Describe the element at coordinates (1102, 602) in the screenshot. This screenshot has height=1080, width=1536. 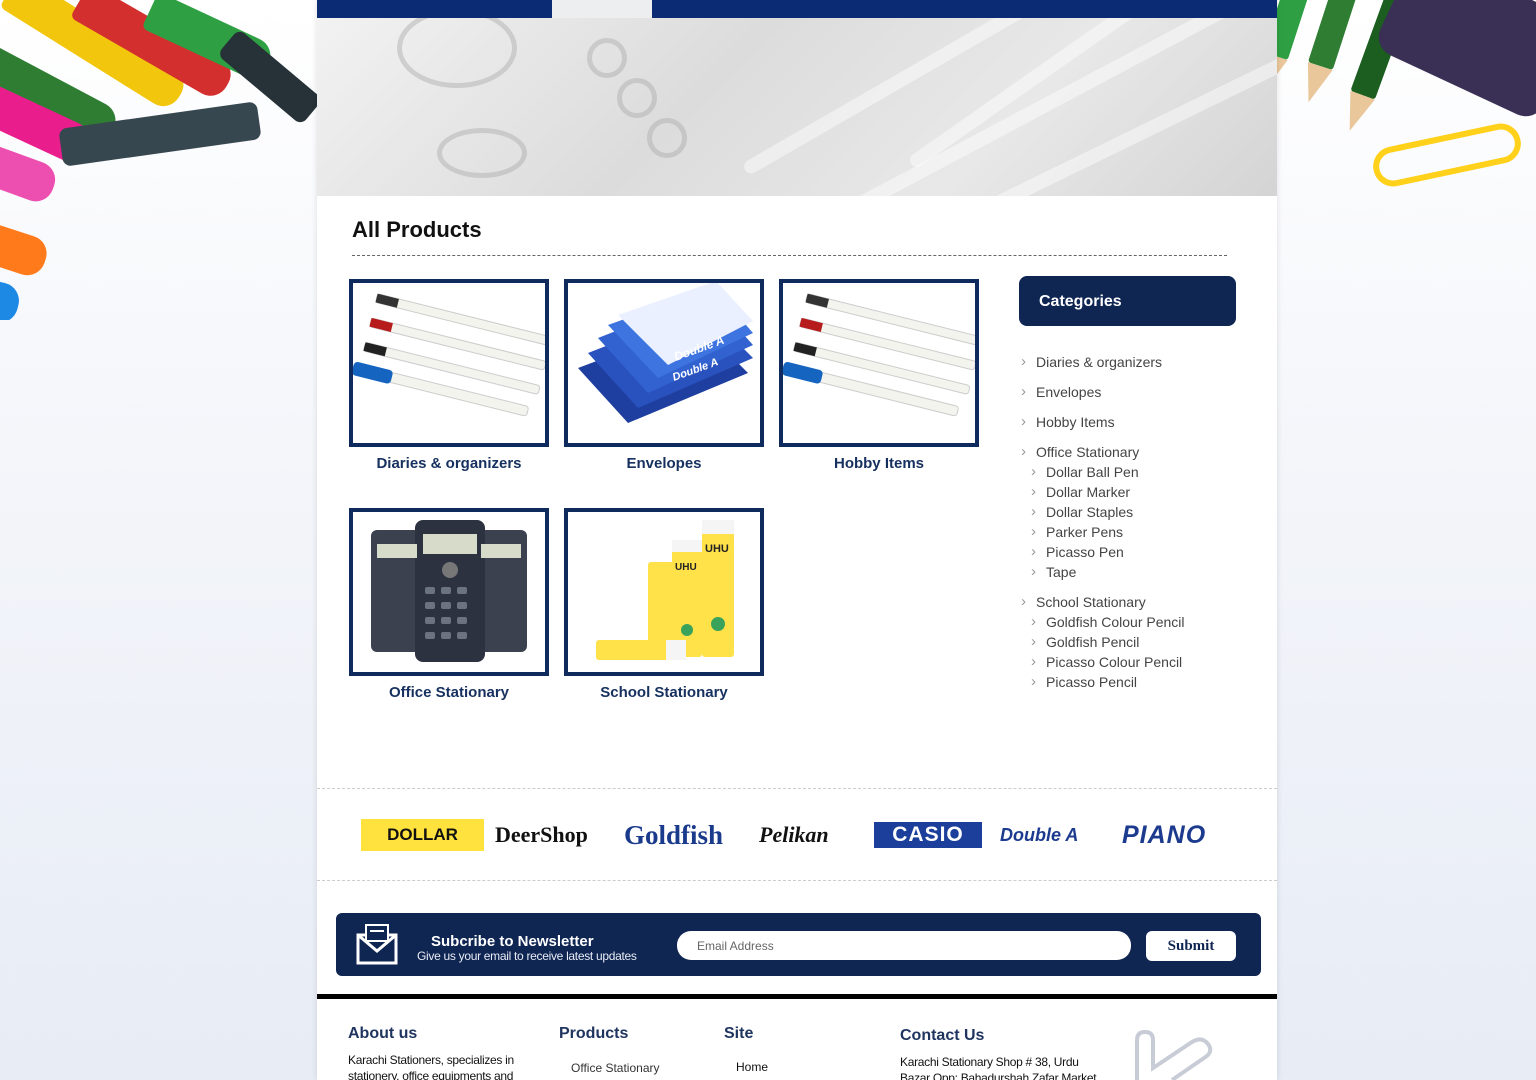
I see `category-item: School Stationary` at that location.